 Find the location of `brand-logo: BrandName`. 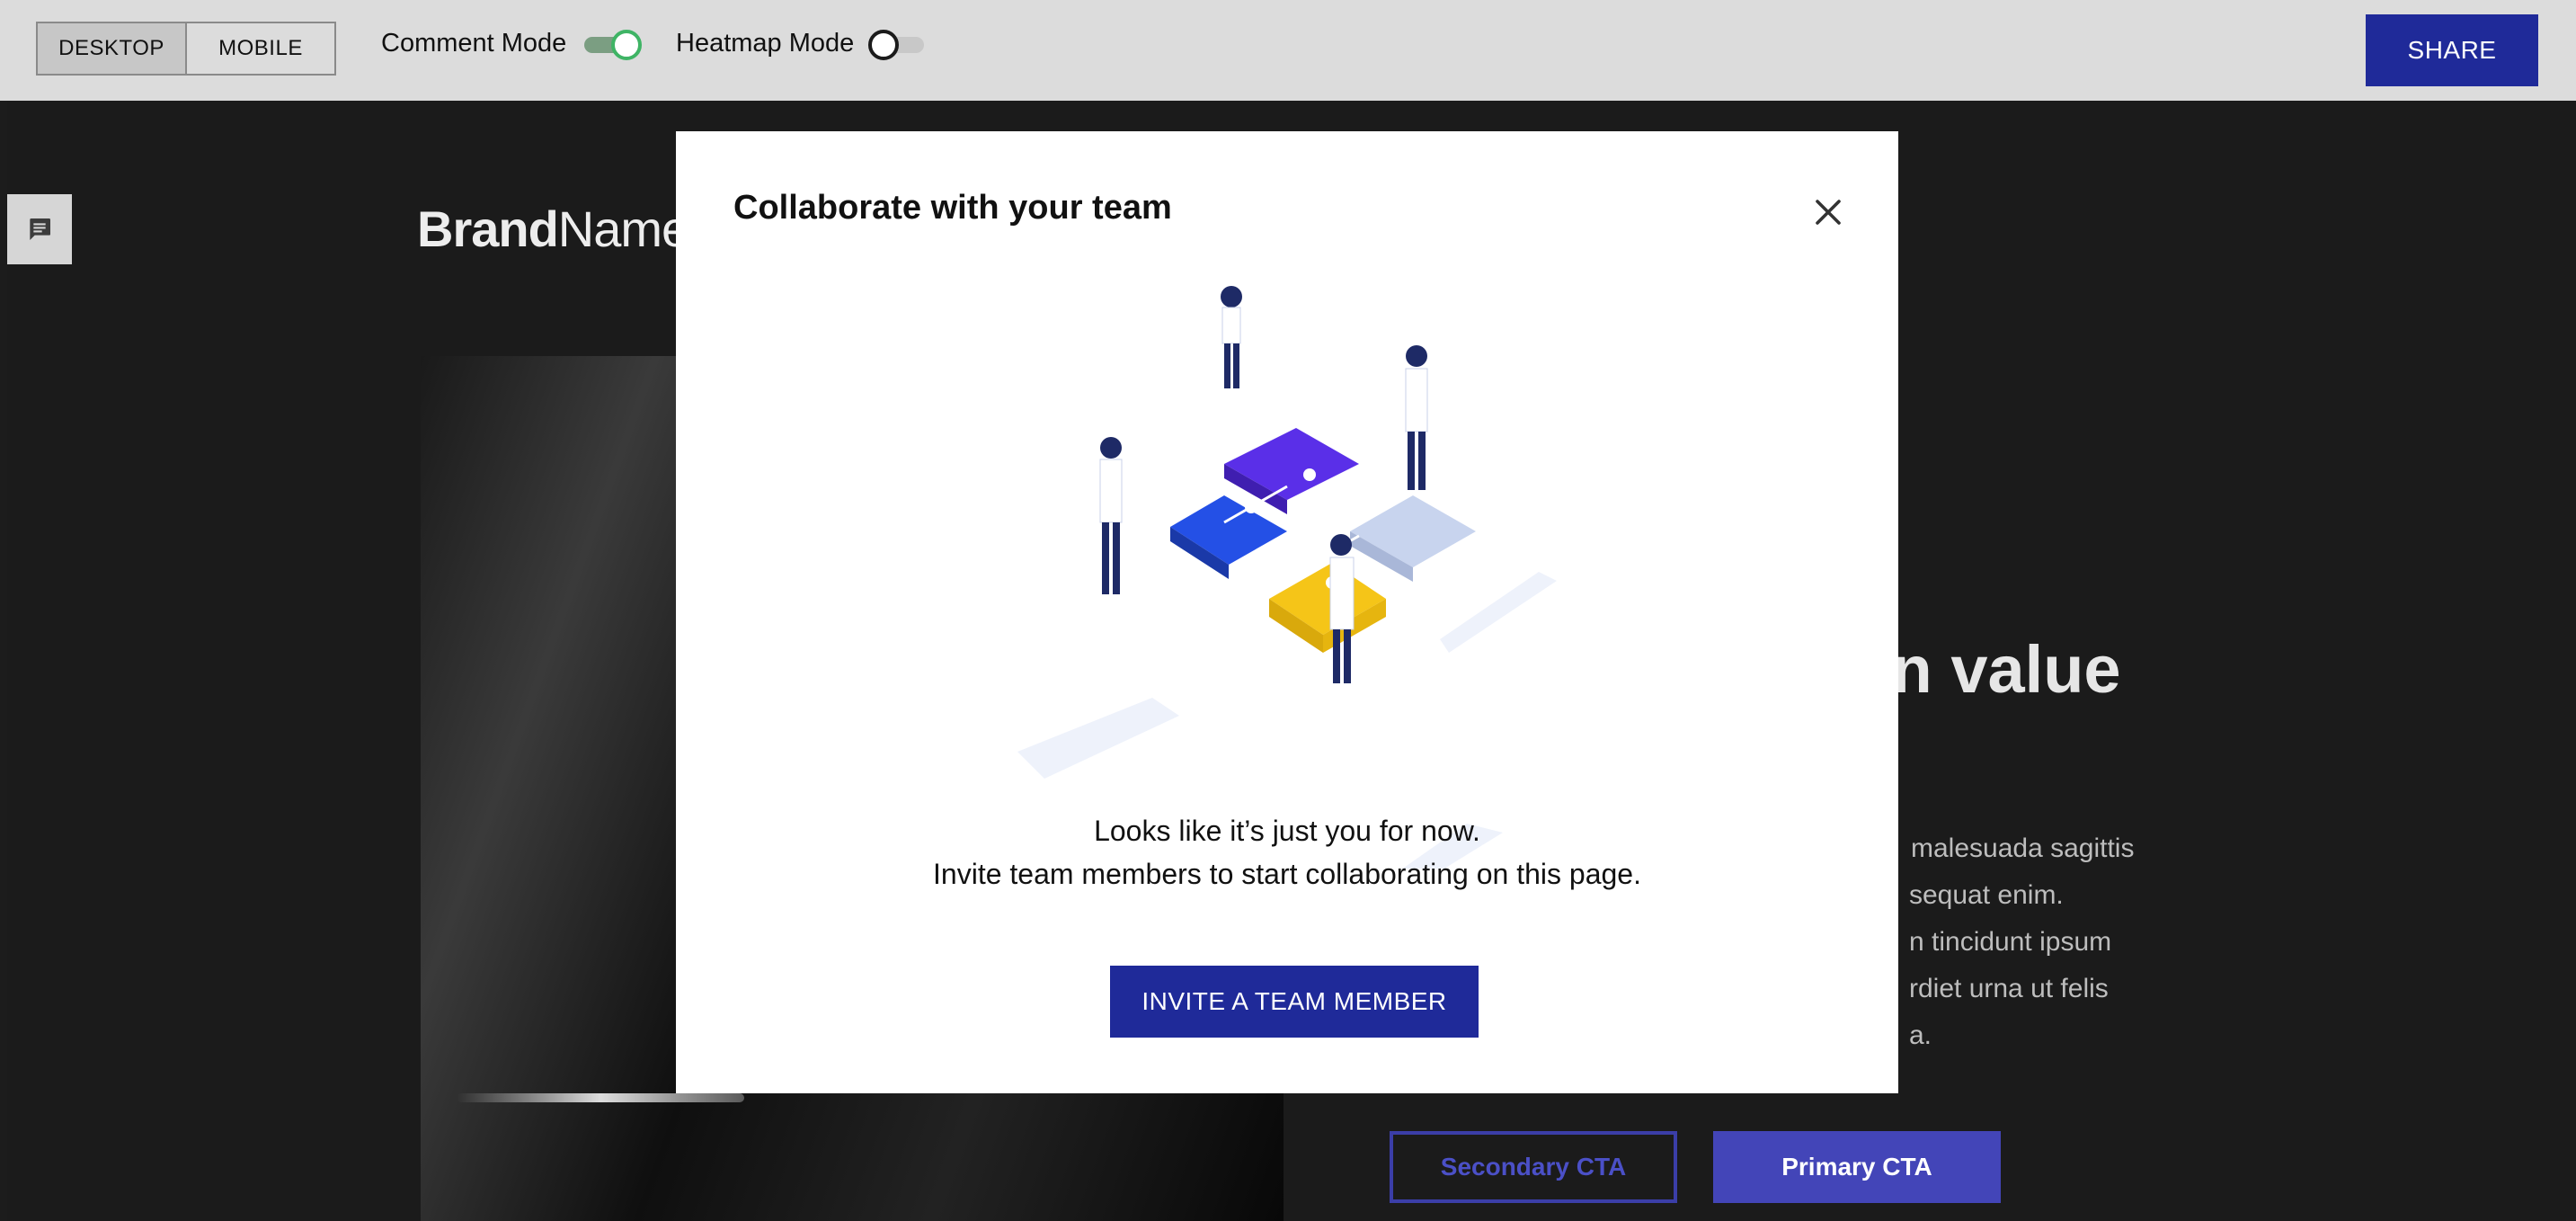

brand-logo: BrandName is located at coordinates (553, 229).